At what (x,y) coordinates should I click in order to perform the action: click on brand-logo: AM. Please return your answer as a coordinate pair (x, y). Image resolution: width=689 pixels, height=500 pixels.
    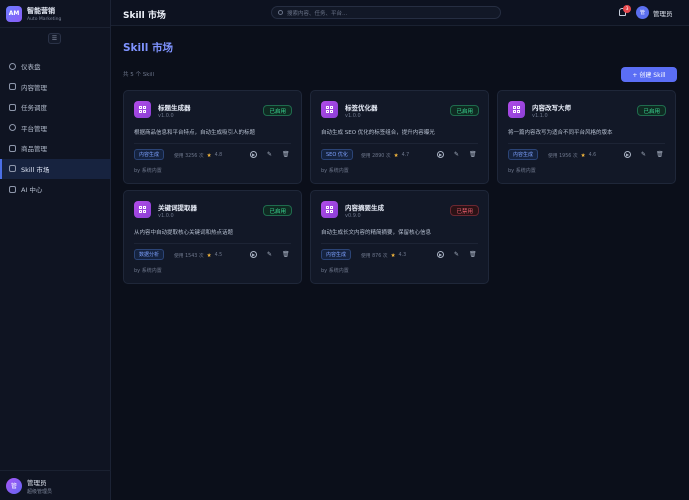
    Looking at the image, I should click on (14, 13).